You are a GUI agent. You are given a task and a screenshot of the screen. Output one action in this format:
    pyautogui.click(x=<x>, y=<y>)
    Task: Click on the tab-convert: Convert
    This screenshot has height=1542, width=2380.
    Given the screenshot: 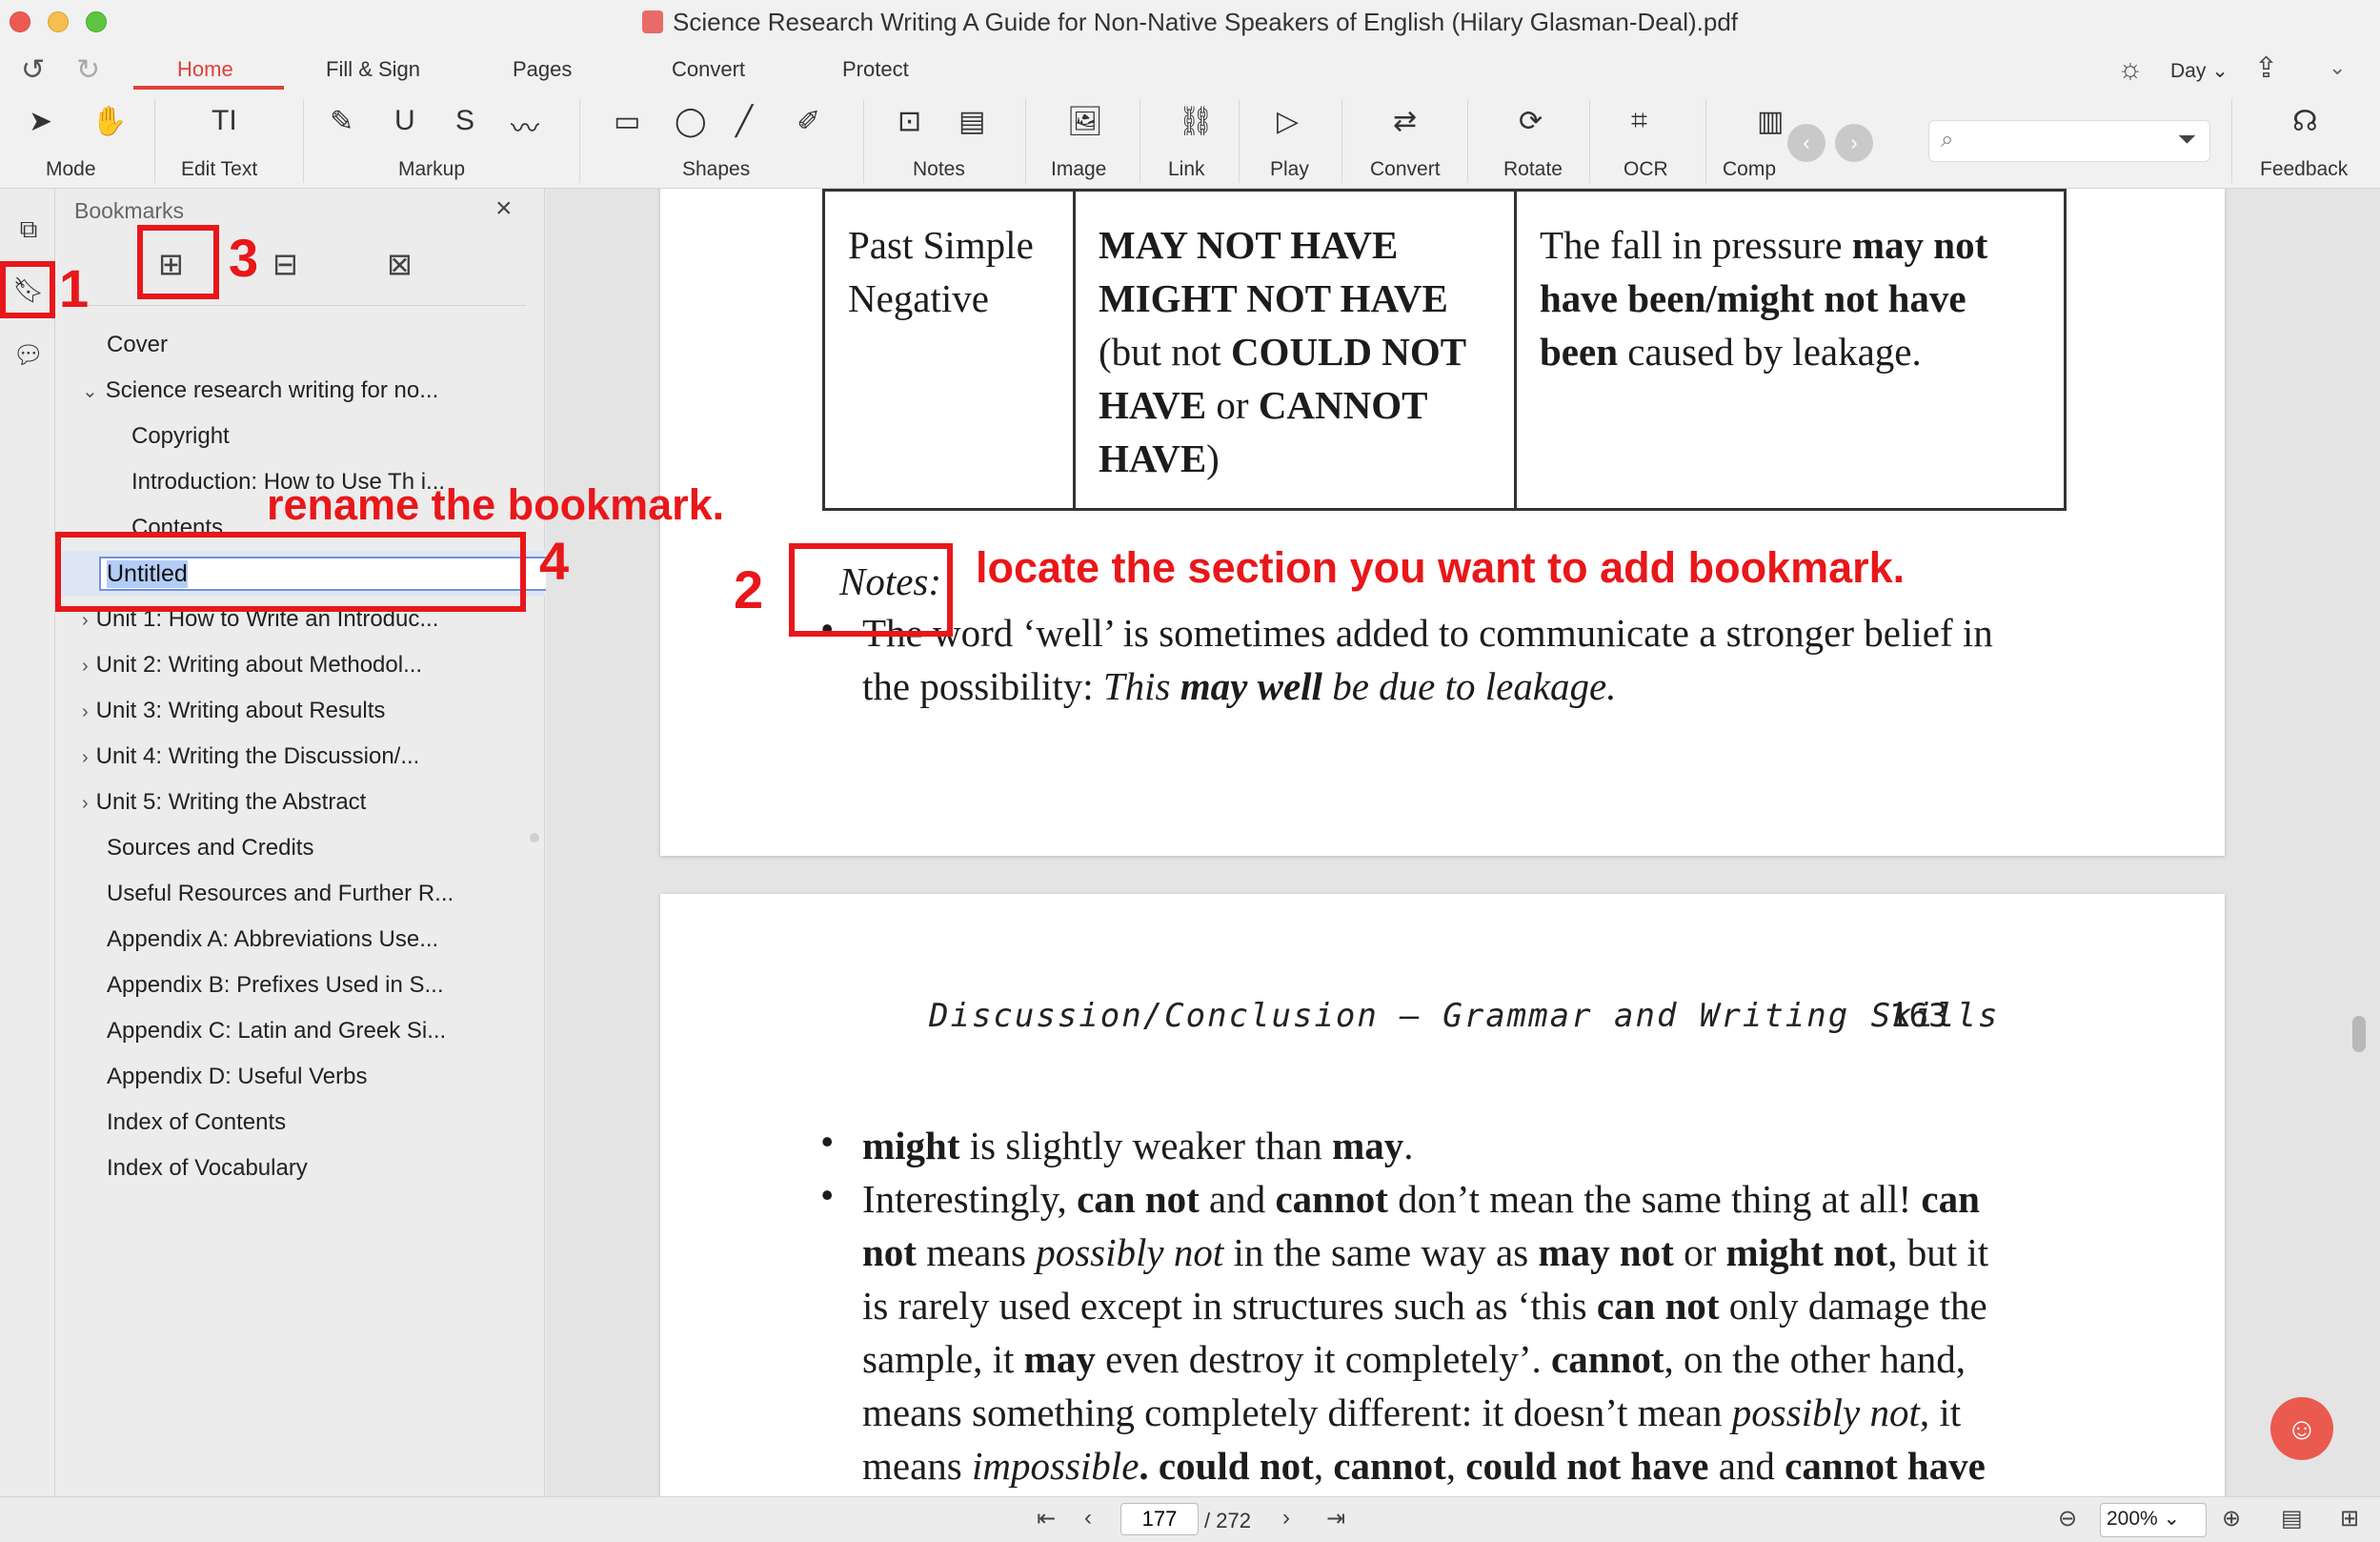 What is the action you would take?
    pyautogui.click(x=708, y=69)
    